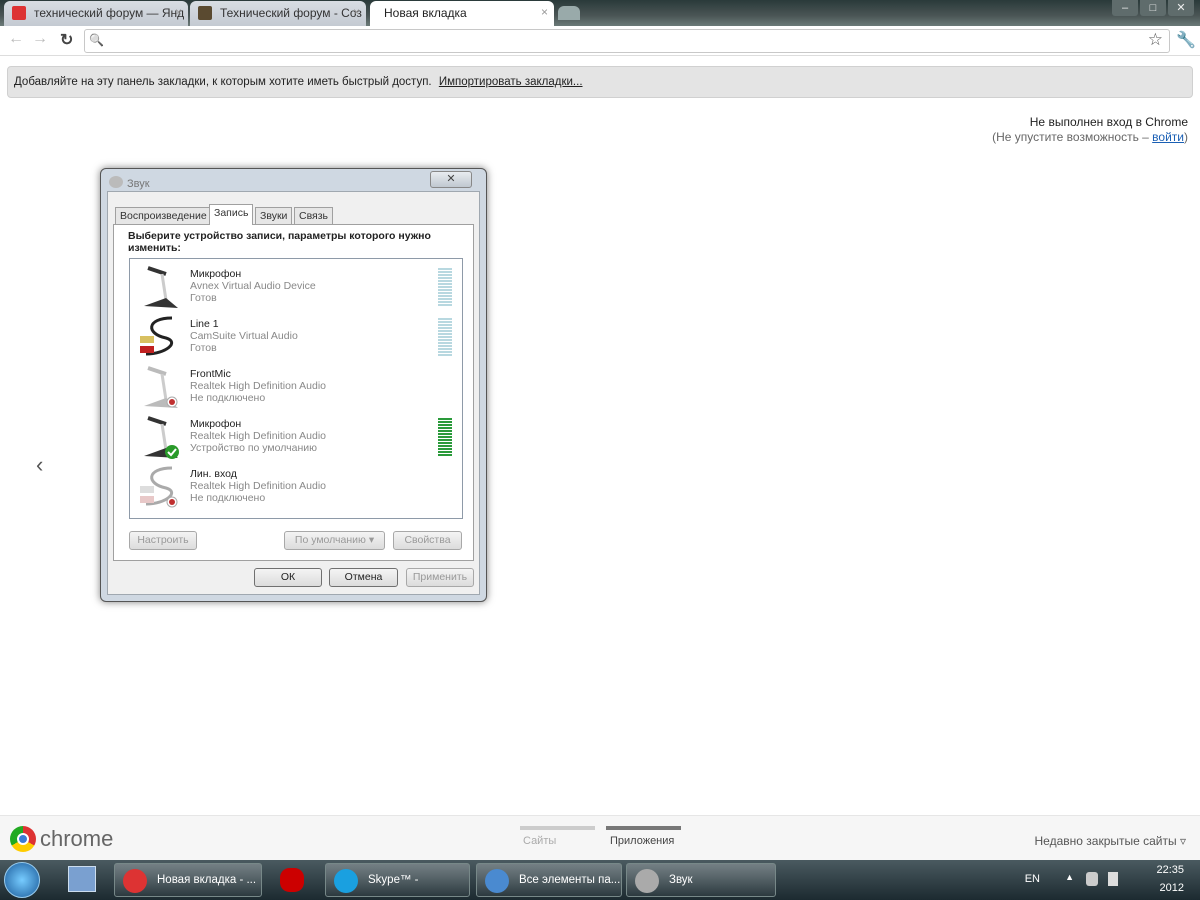 The height and width of the screenshot is (900, 1200). I want to click on apply-button: Применить, so click(440, 577).